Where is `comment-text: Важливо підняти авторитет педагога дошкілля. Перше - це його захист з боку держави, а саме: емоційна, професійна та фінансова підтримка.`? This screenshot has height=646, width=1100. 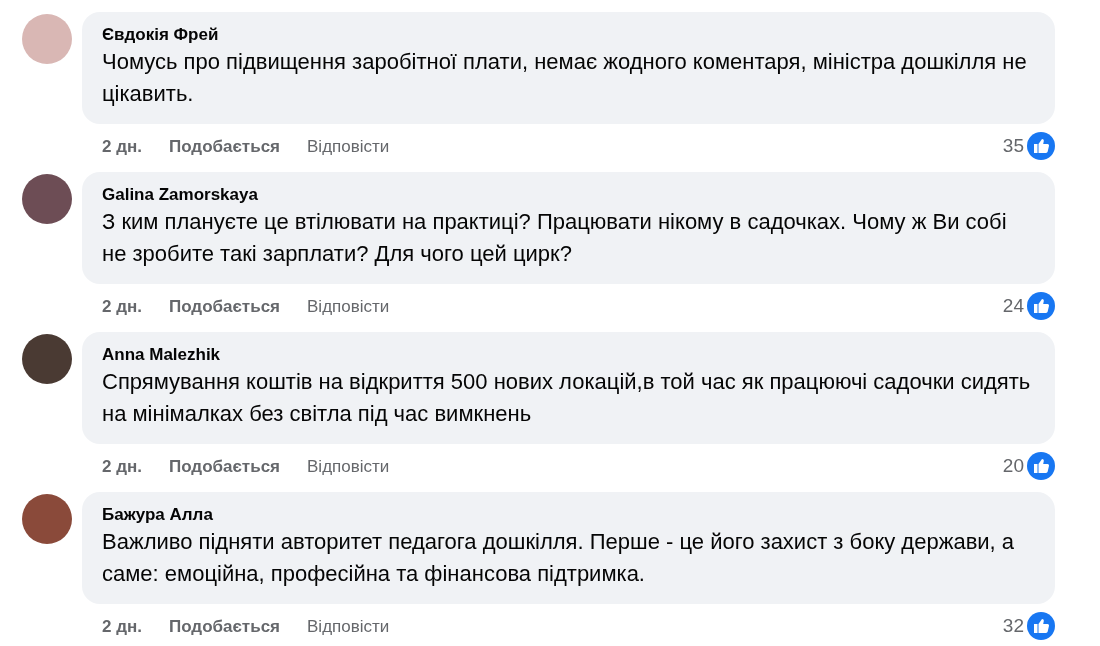 comment-text: Важливо підняти авторитет педагога дошкілля. Перше - це його захист з боку держави, а саме: емоційна, професійна та фінансова підтримка. is located at coordinates (559, 558).